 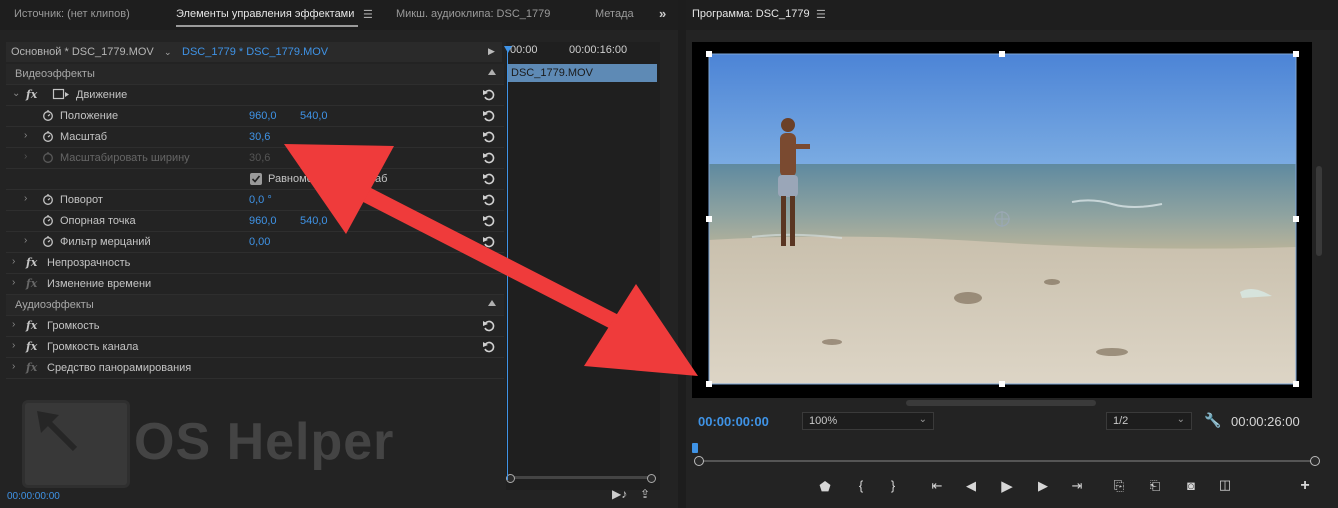 What do you see at coordinates (491, 260) in the screenshot?
I see `annotation-arrow` at bounding box center [491, 260].